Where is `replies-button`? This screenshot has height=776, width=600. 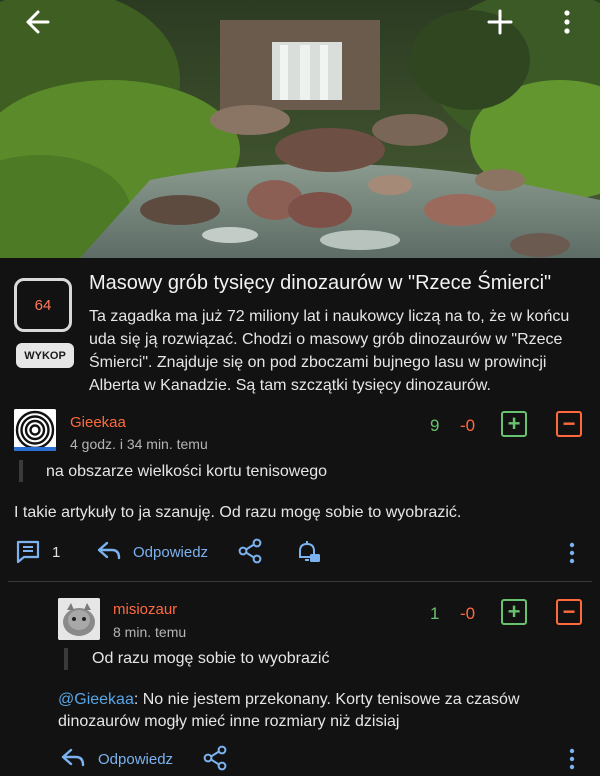
replies-button is located at coordinates (28, 554).